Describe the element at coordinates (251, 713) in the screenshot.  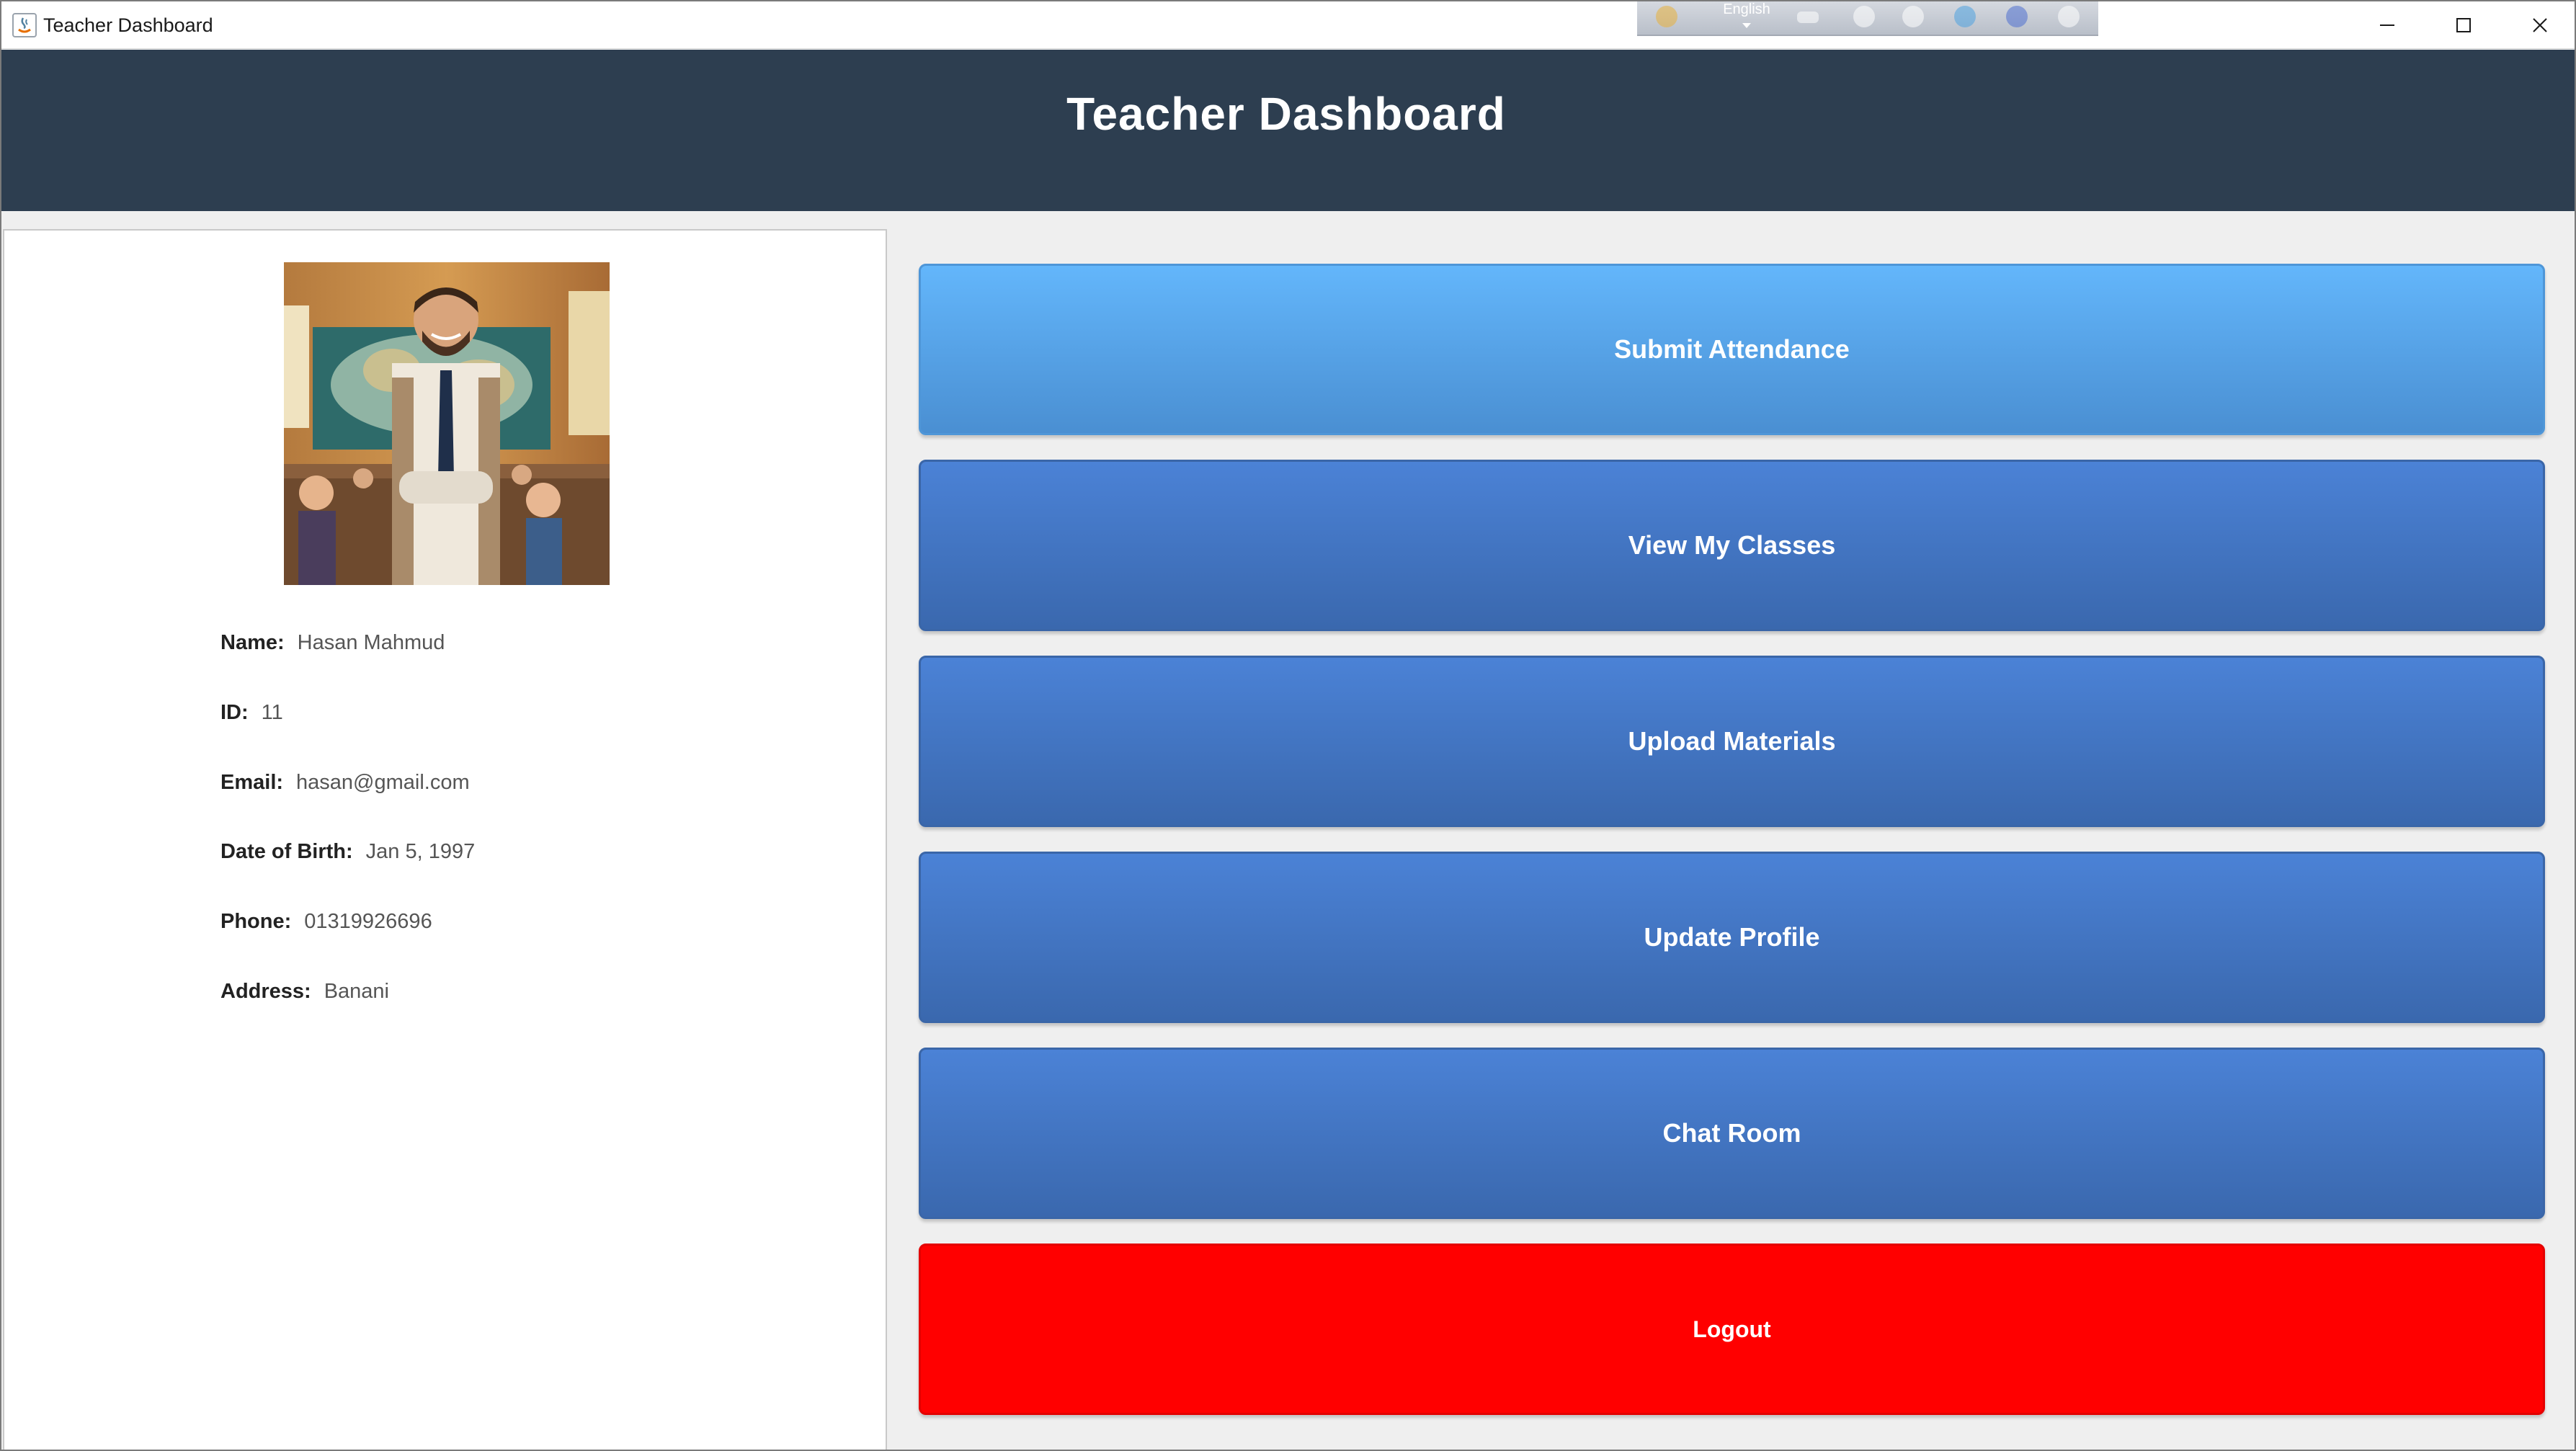
I see `profile-id-row: ID: 11` at that location.